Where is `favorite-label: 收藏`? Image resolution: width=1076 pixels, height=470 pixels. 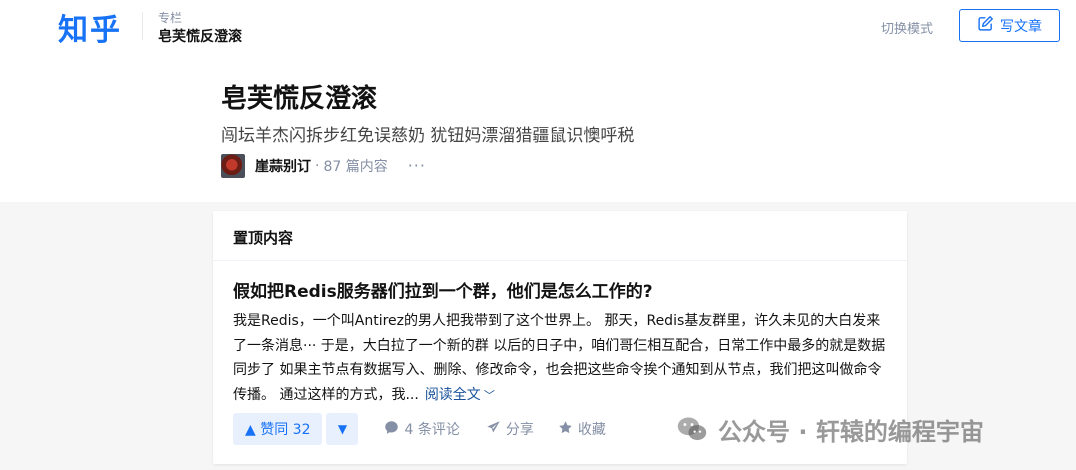 favorite-label: 收藏 is located at coordinates (591, 430).